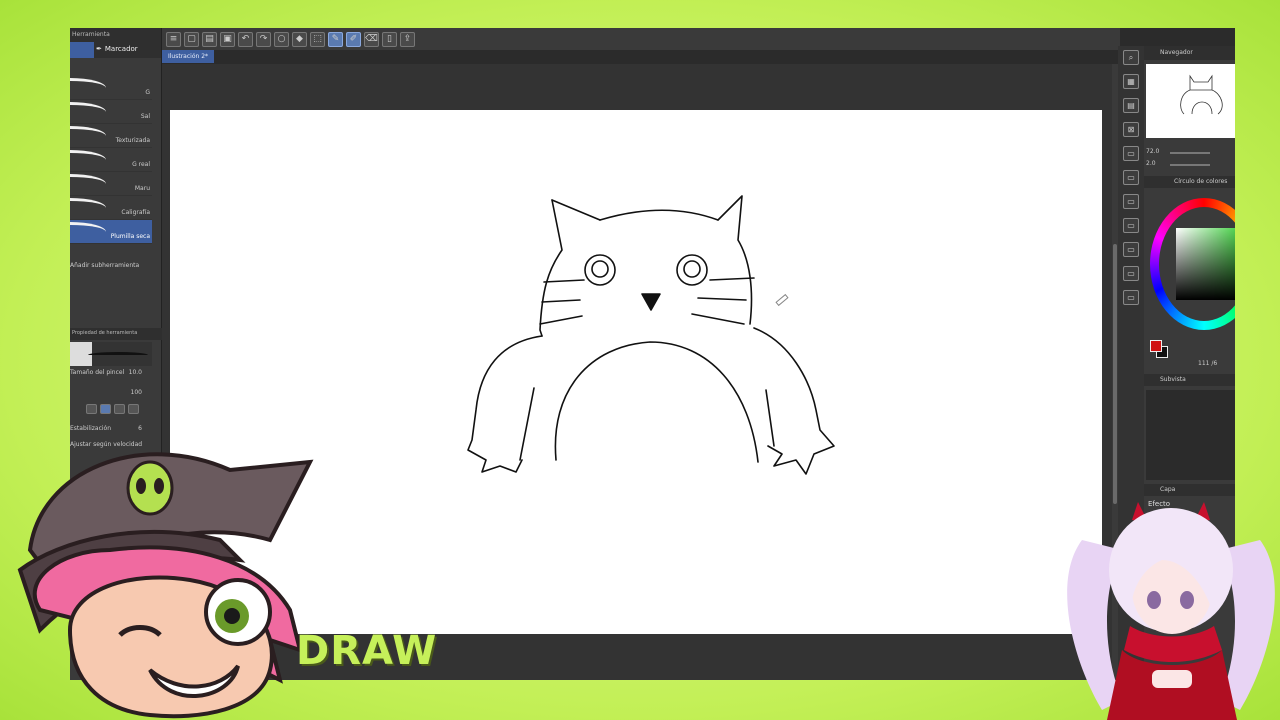  I want to click on alien-logo-icon, so click(150, 488).